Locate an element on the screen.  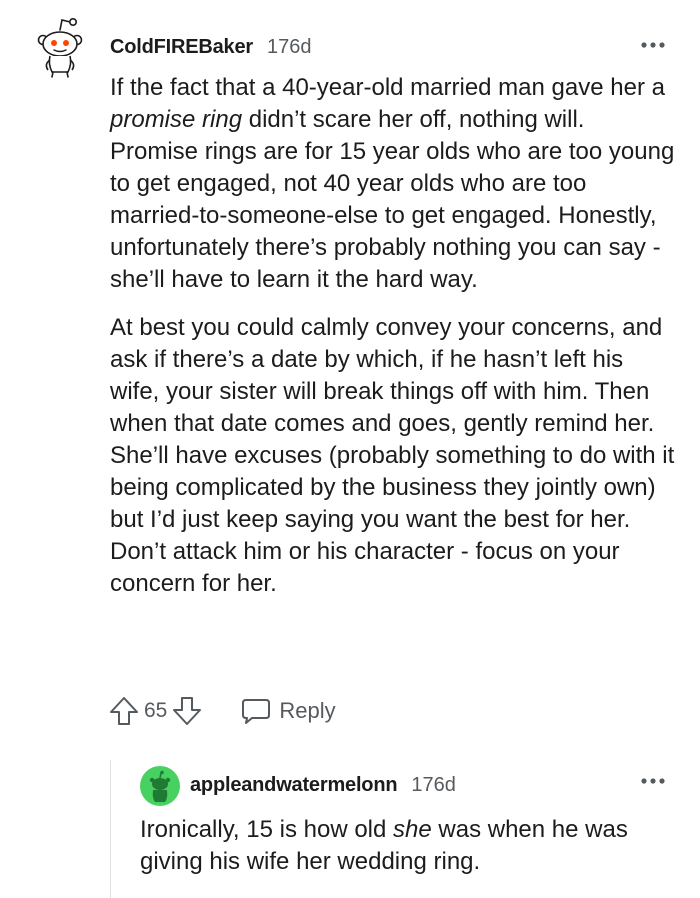
thread-line is located at coordinates (110, 829).